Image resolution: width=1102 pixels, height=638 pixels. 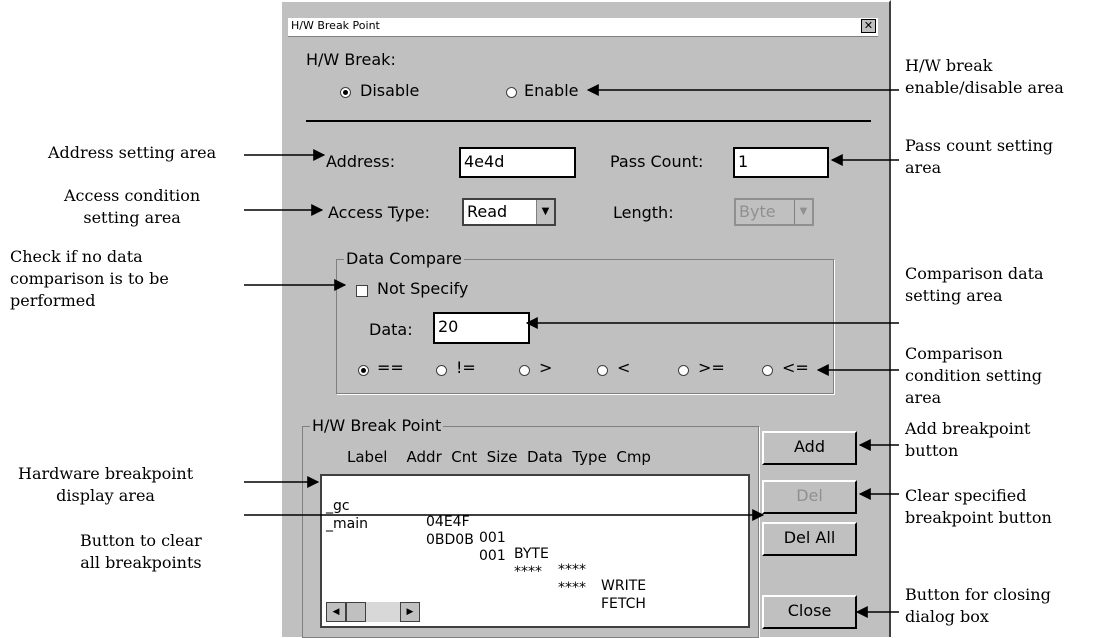 What do you see at coordinates (132, 152) in the screenshot?
I see `annotation-address: Address setting area` at bounding box center [132, 152].